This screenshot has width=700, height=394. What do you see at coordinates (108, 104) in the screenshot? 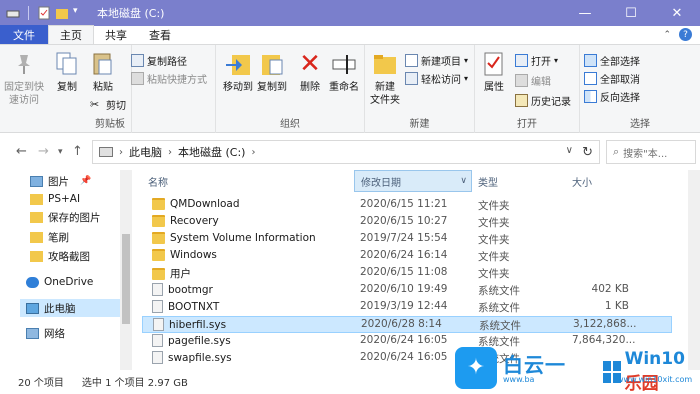
I see `cut-button: ✂ 剪切` at bounding box center [108, 104].